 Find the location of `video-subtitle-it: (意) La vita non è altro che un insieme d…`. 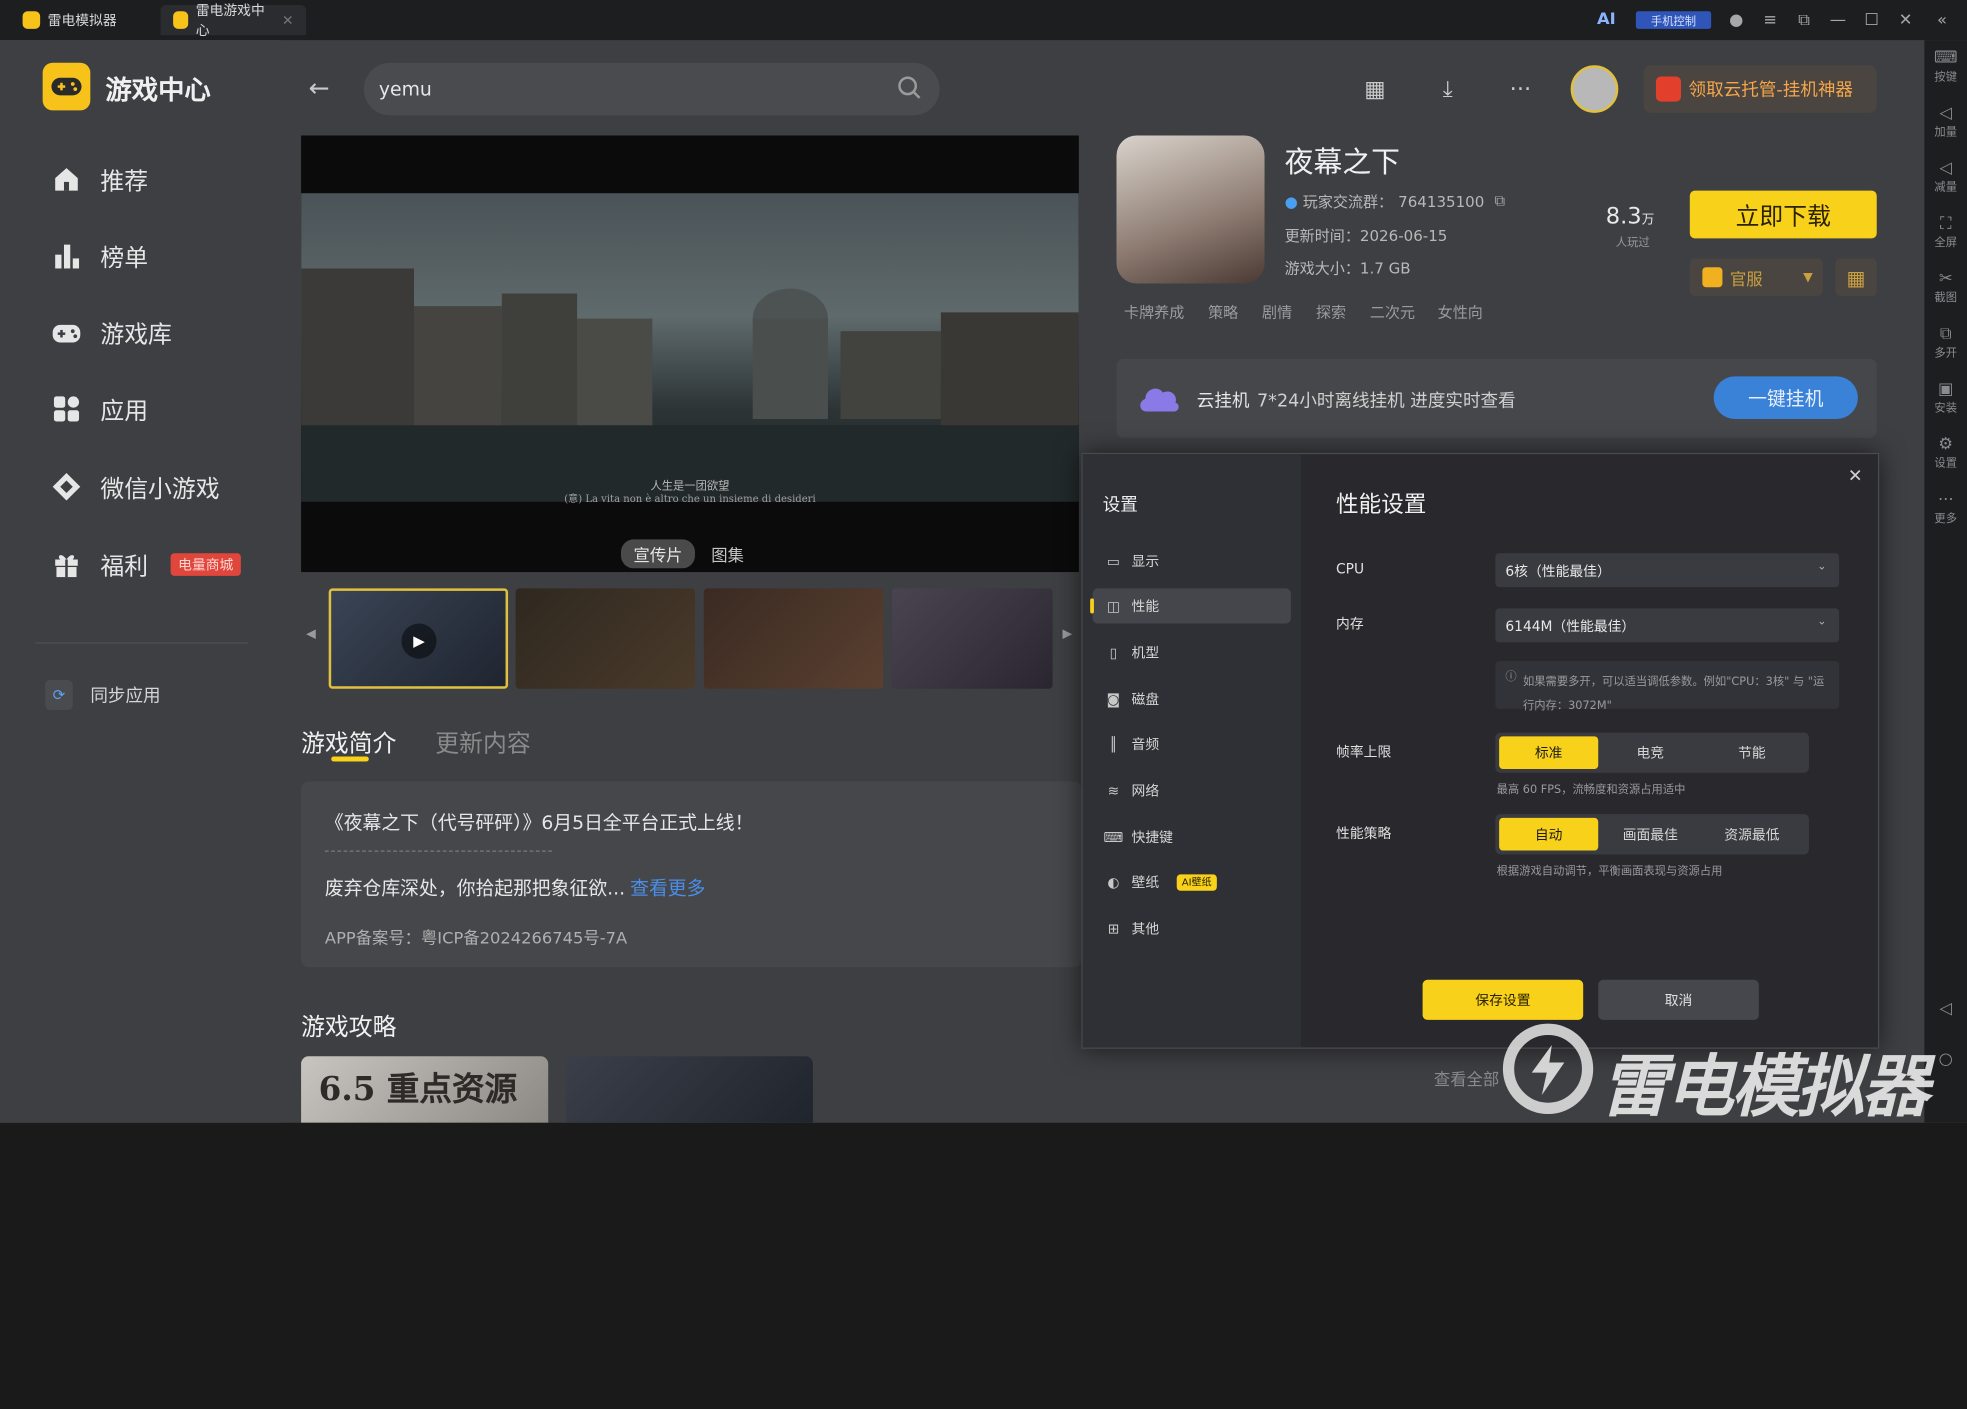

video-subtitle-it: (意) La vita non è altro che un insieme d… is located at coordinates (690, 499).